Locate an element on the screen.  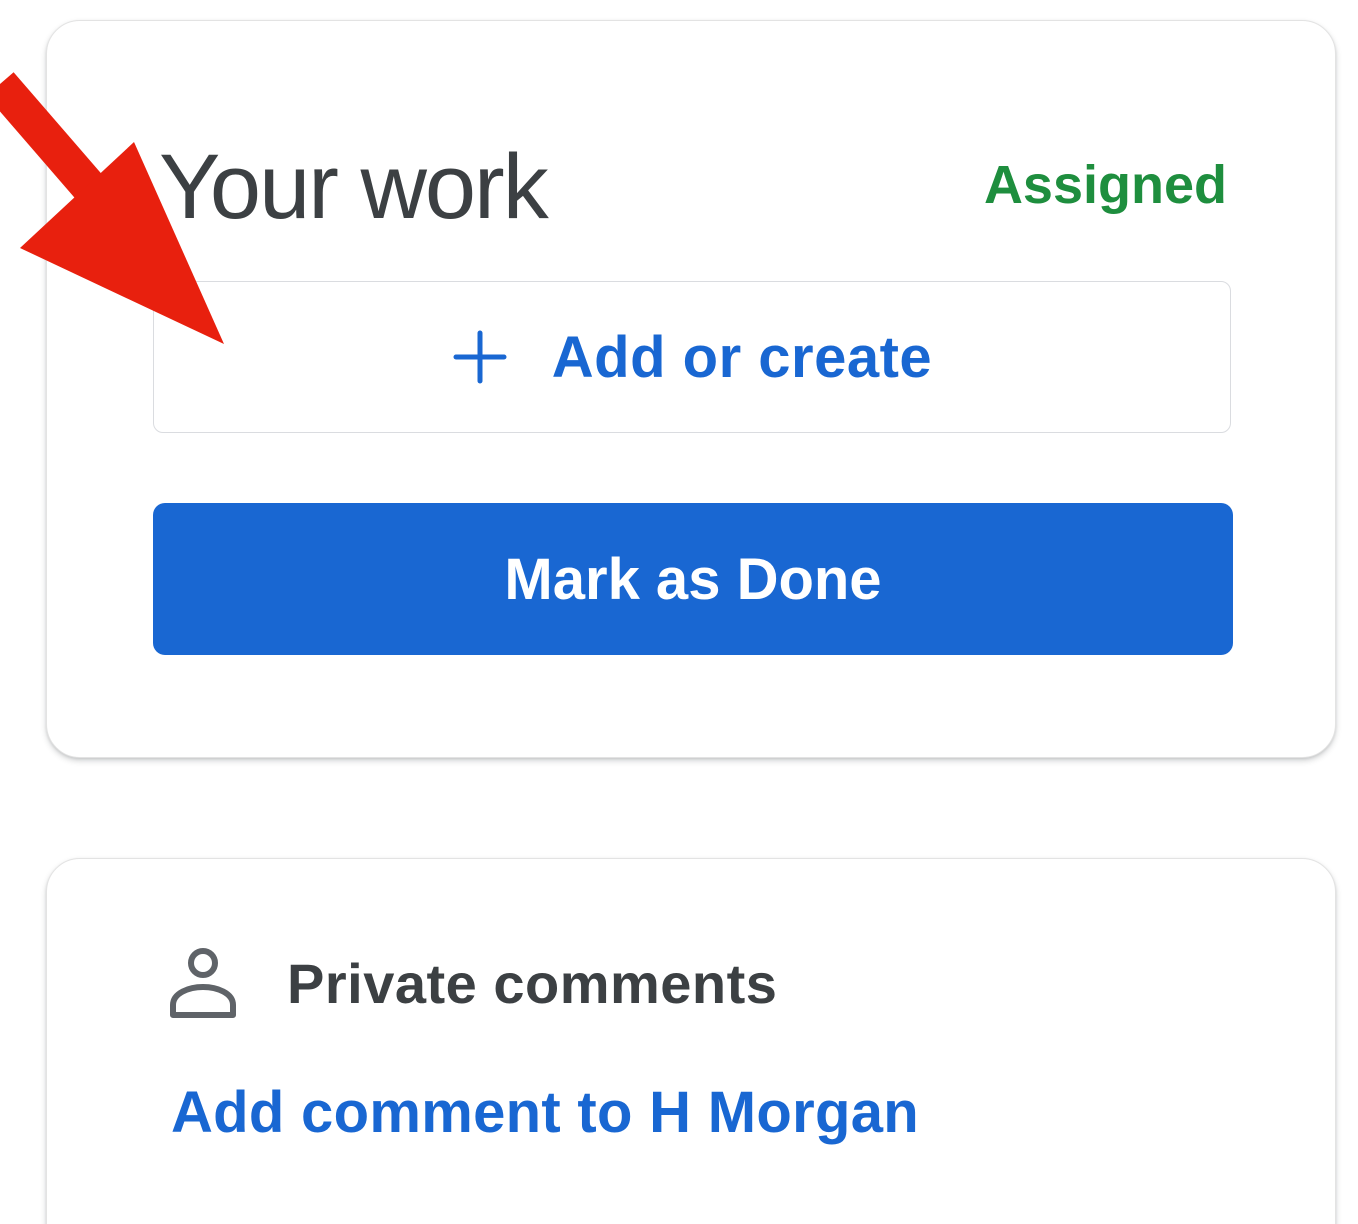
add-or-create-button: Add or create is located at coordinates (692, 357).